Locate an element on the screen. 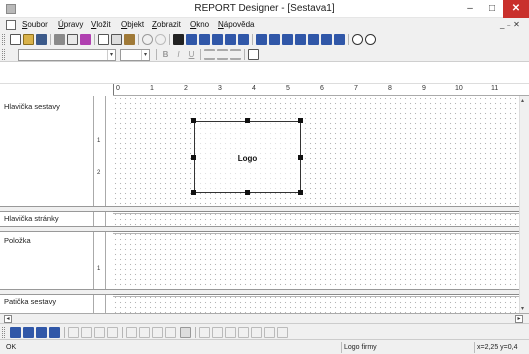 The width and height of the screenshot is (529, 354). window-title: REPORT Designer - [Sestava1] is located at coordinates (264, 8).